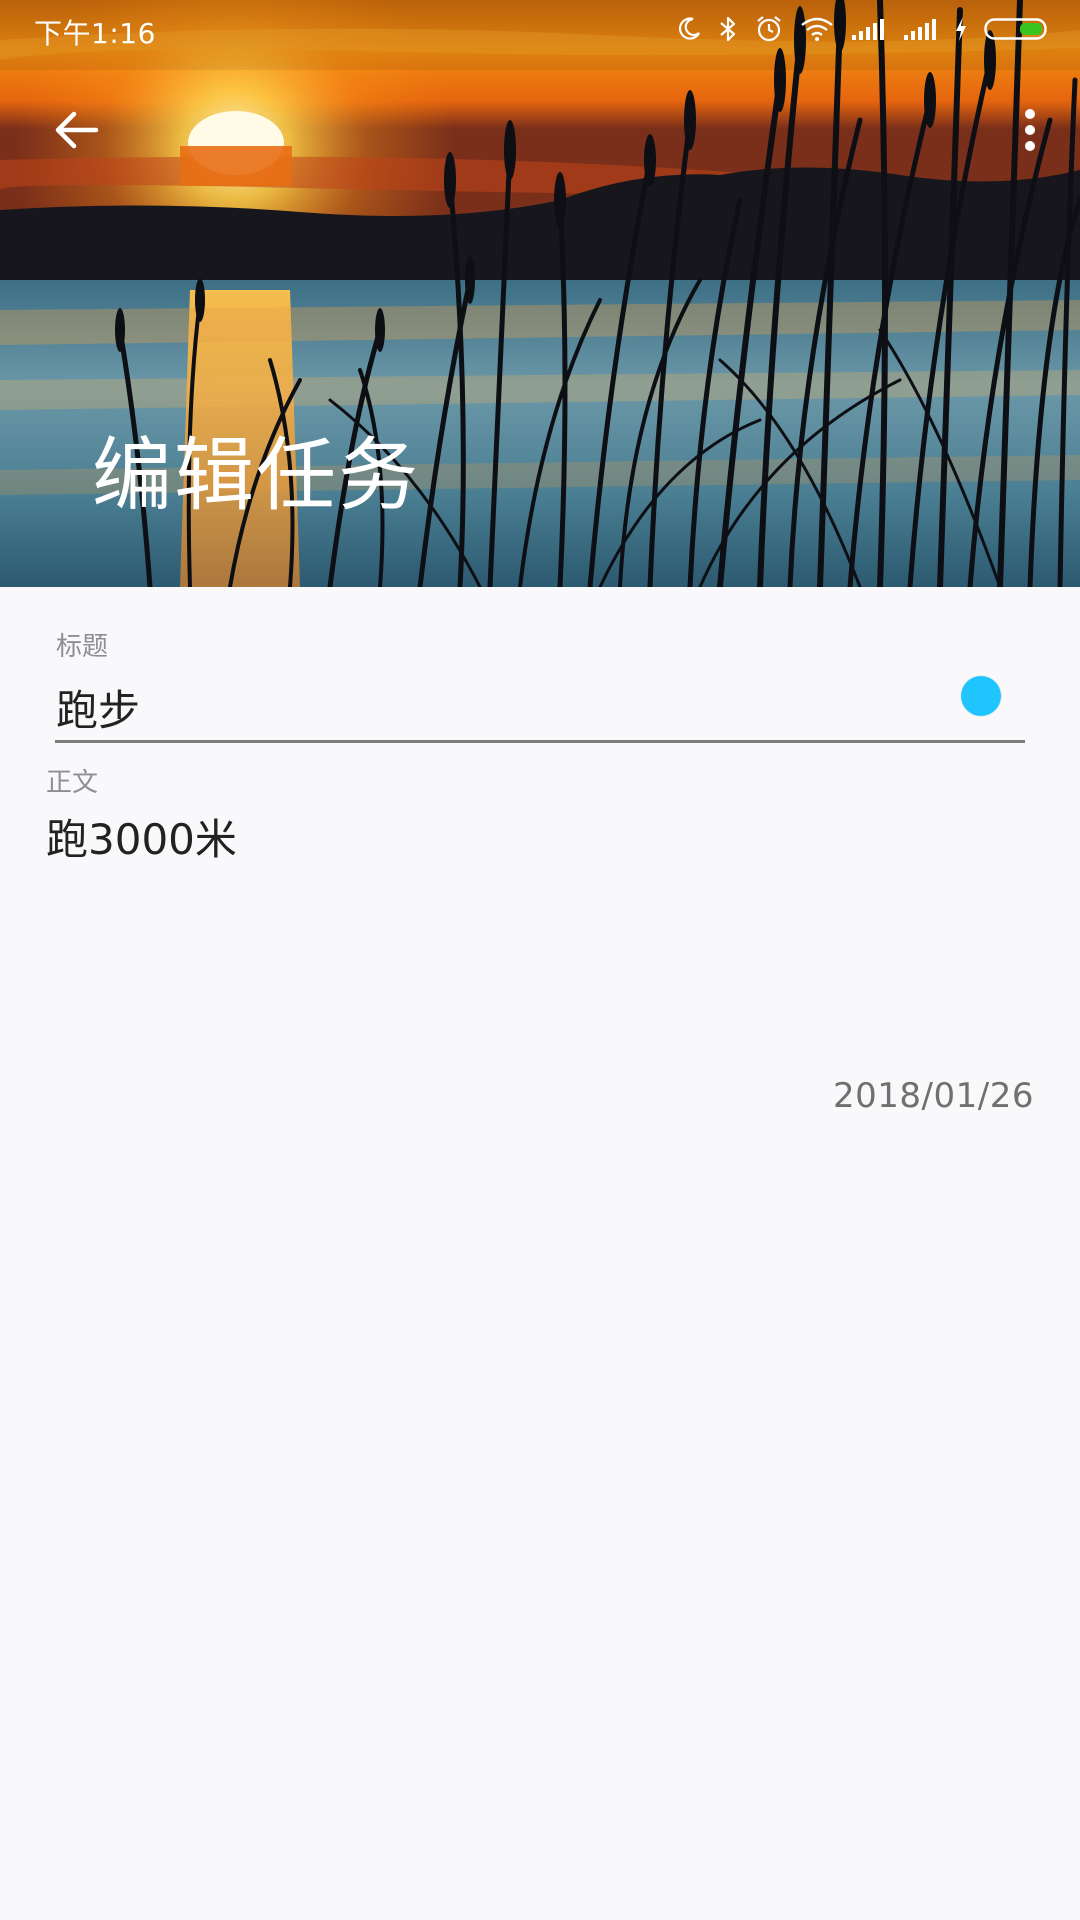  I want to click on more-vert-icon, so click(1030, 132).